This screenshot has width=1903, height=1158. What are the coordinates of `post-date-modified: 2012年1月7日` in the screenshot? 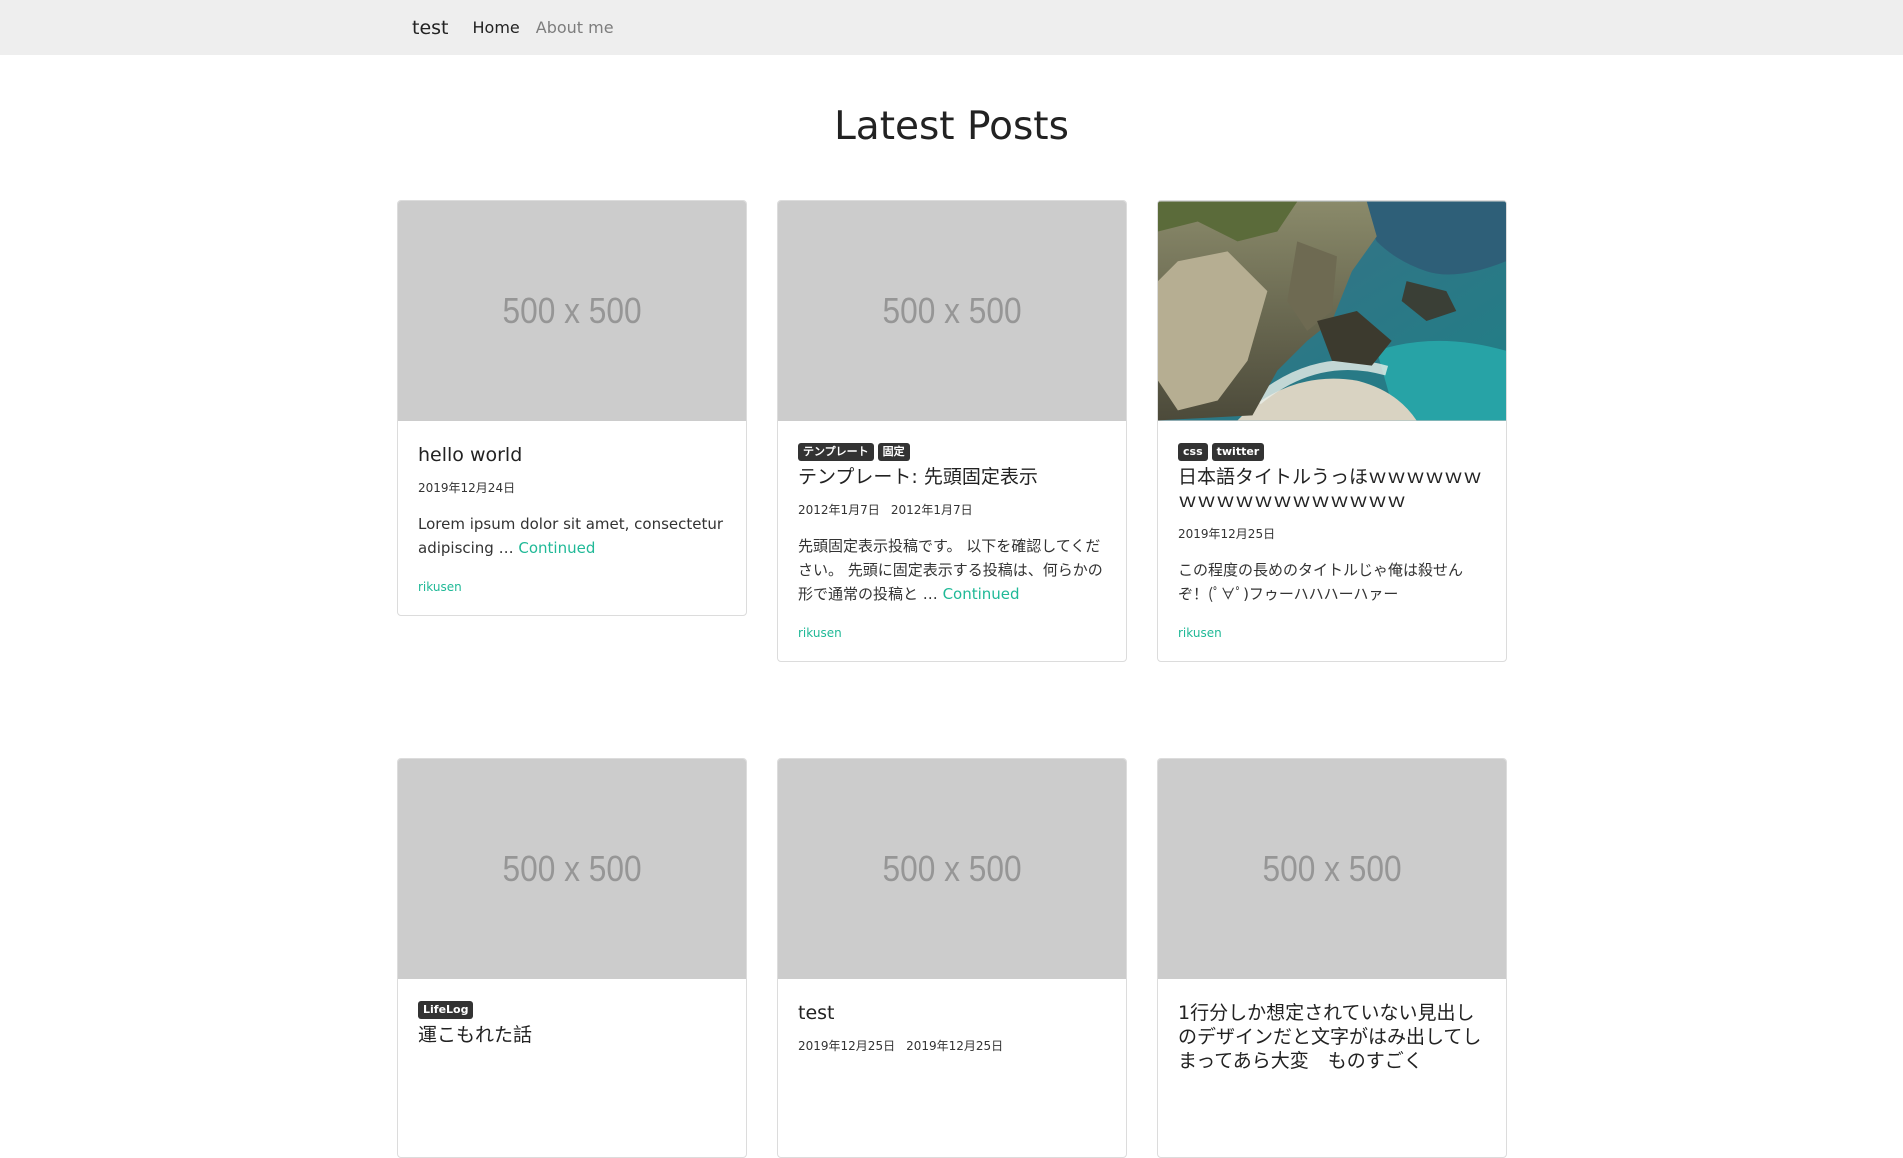 It's located at (931, 510).